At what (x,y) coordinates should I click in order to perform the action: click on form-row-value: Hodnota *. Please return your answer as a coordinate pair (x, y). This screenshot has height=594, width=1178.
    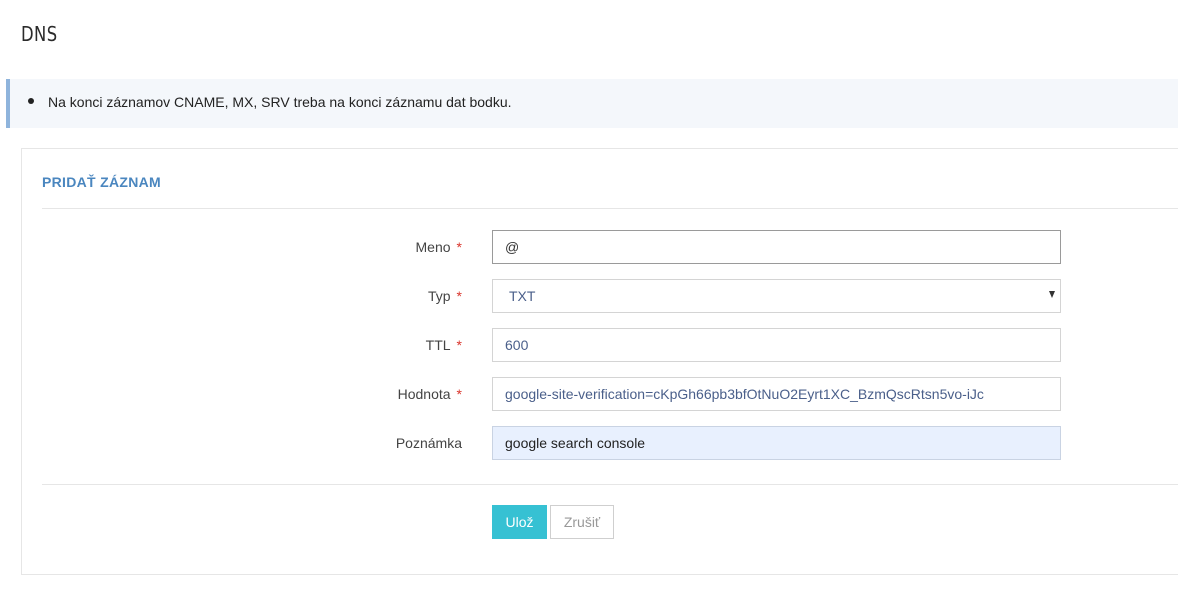
    Looking at the image, I should click on (600, 394).